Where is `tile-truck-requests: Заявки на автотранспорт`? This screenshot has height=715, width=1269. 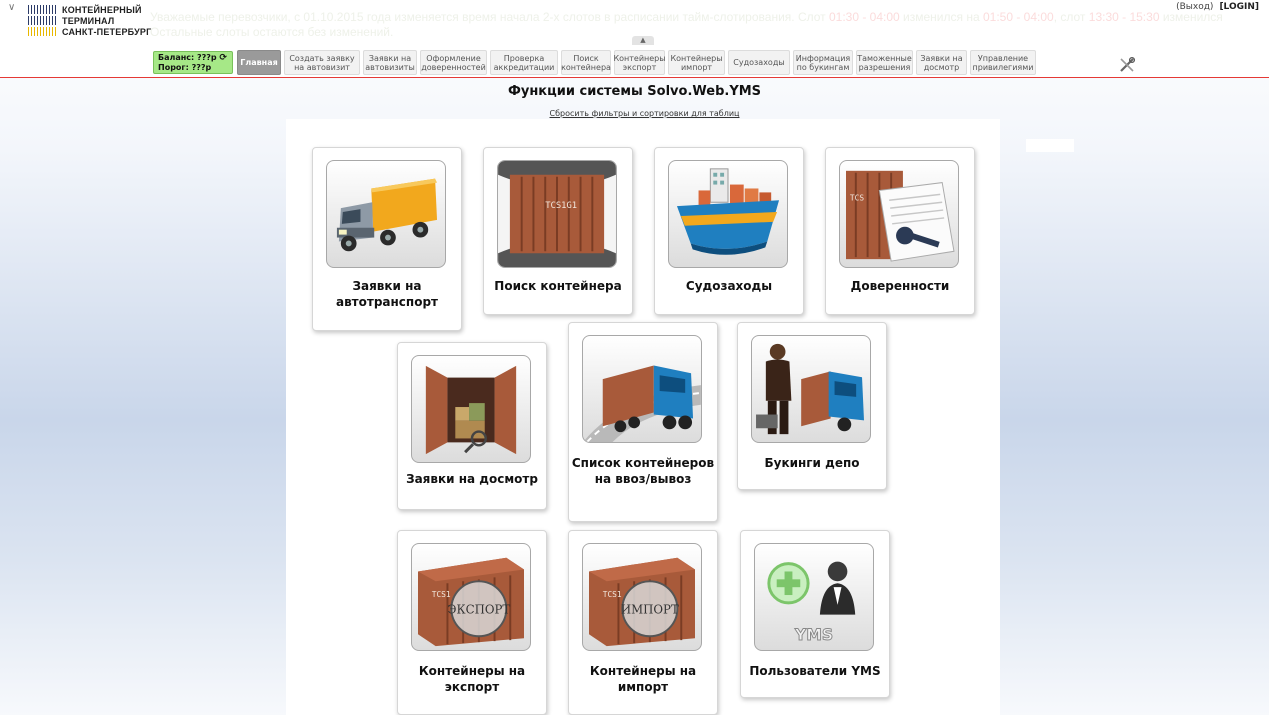 tile-truck-requests: Заявки на автотранспорт is located at coordinates (387, 239).